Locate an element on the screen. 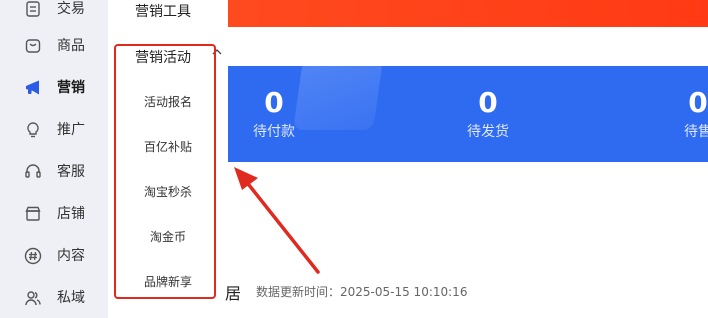 The height and width of the screenshot is (318, 708). highlight-annotation-box is located at coordinates (165, 171).